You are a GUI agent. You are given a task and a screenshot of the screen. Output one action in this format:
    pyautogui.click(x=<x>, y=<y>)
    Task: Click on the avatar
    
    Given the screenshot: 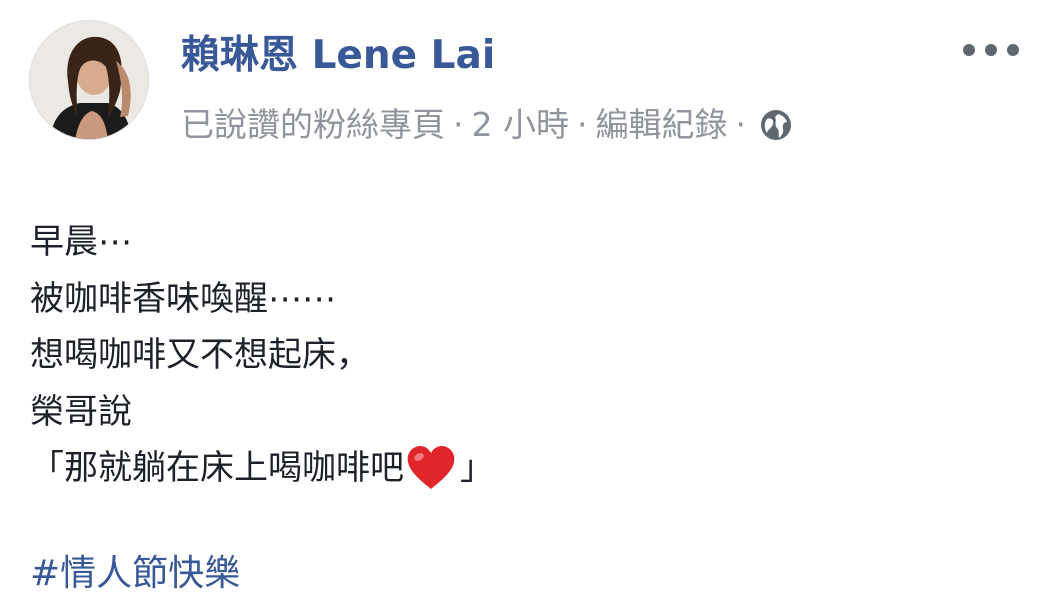 What is the action you would take?
    pyautogui.click(x=89, y=80)
    